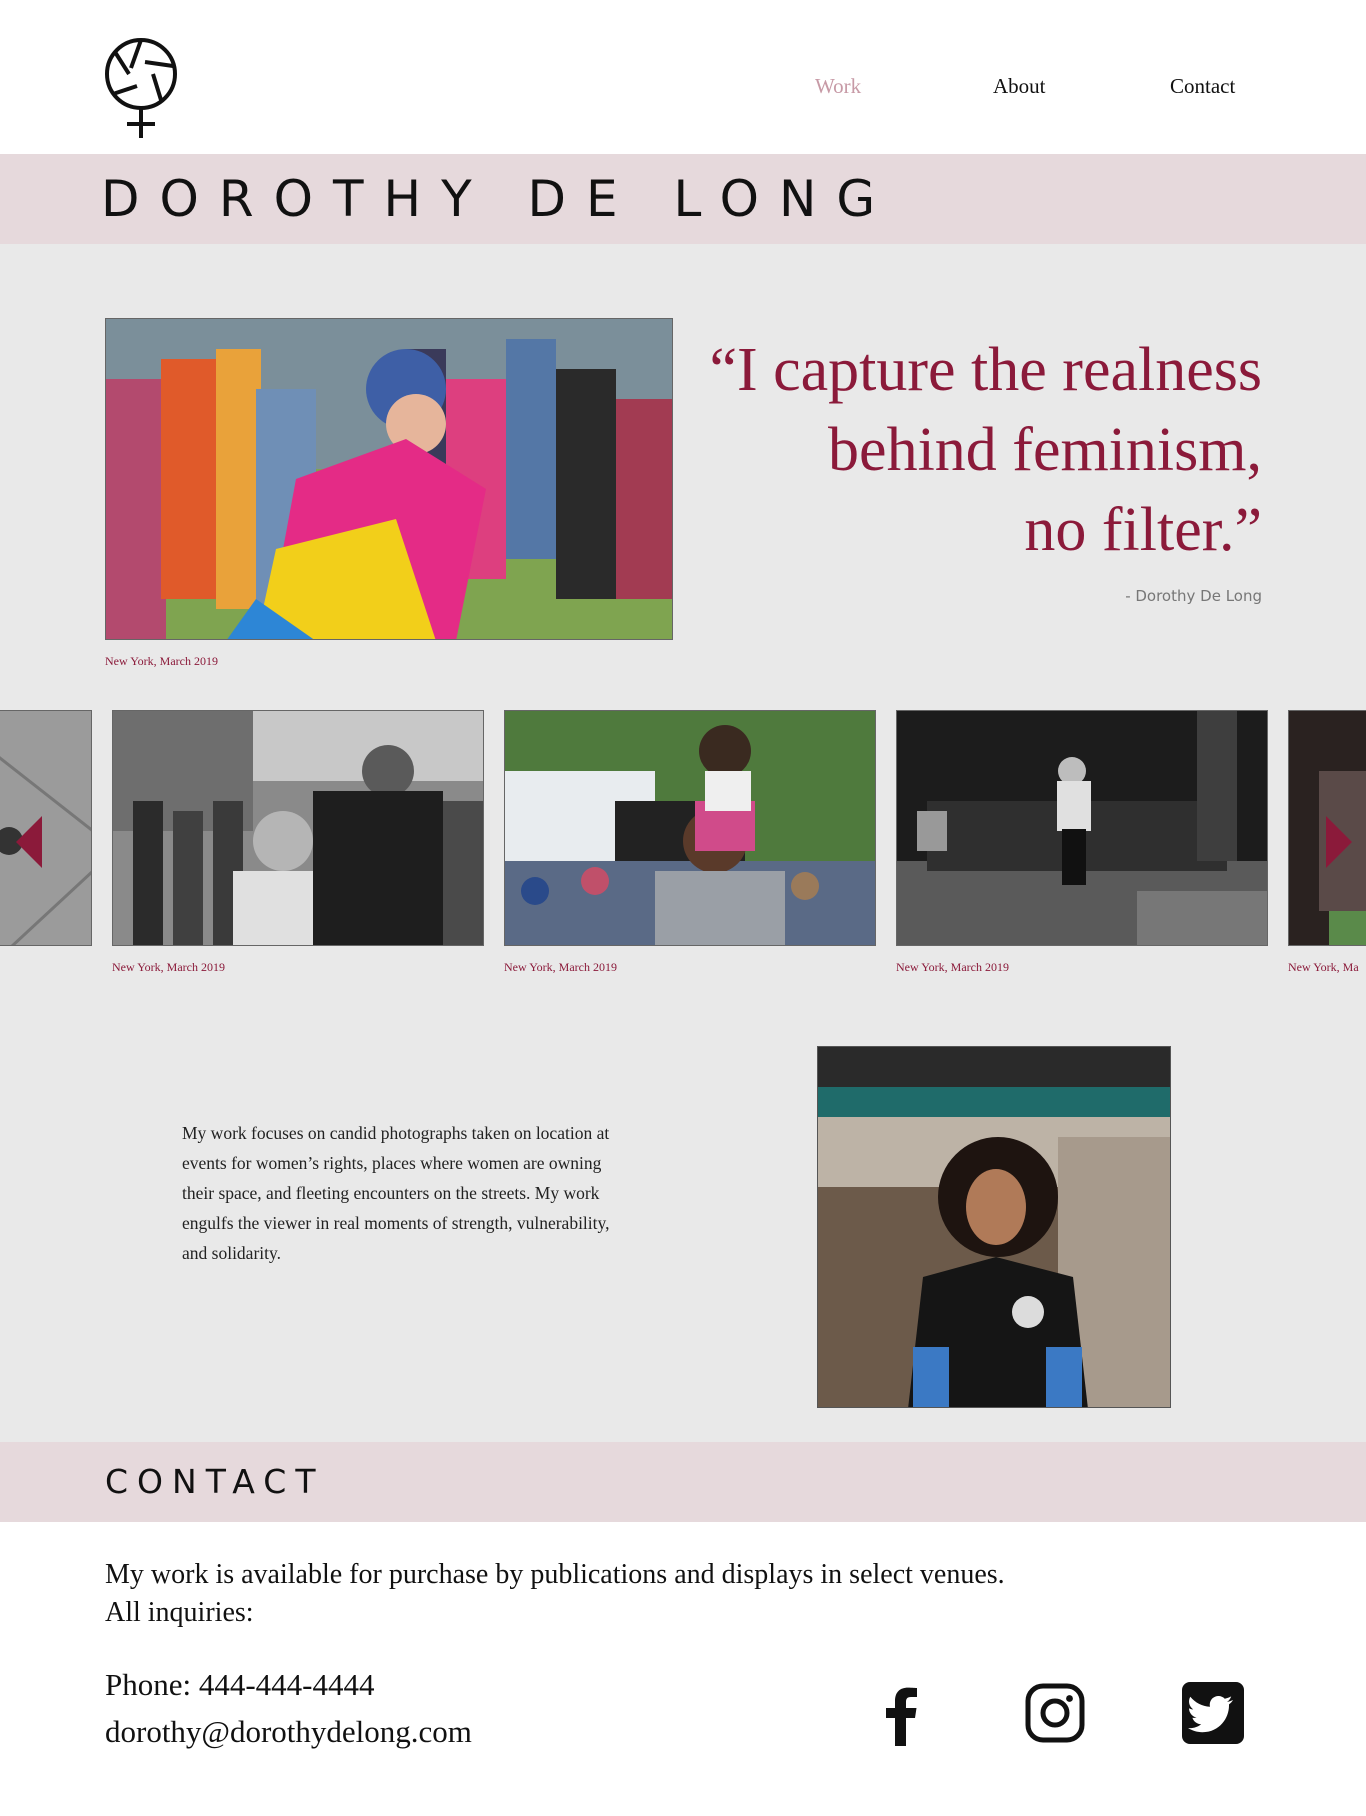 This screenshot has height=1816, width=1366. What do you see at coordinates (1193, 596) in the screenshot?
I see `quote-author: - Dorothy De Long` at bounding box center [1193, 596].